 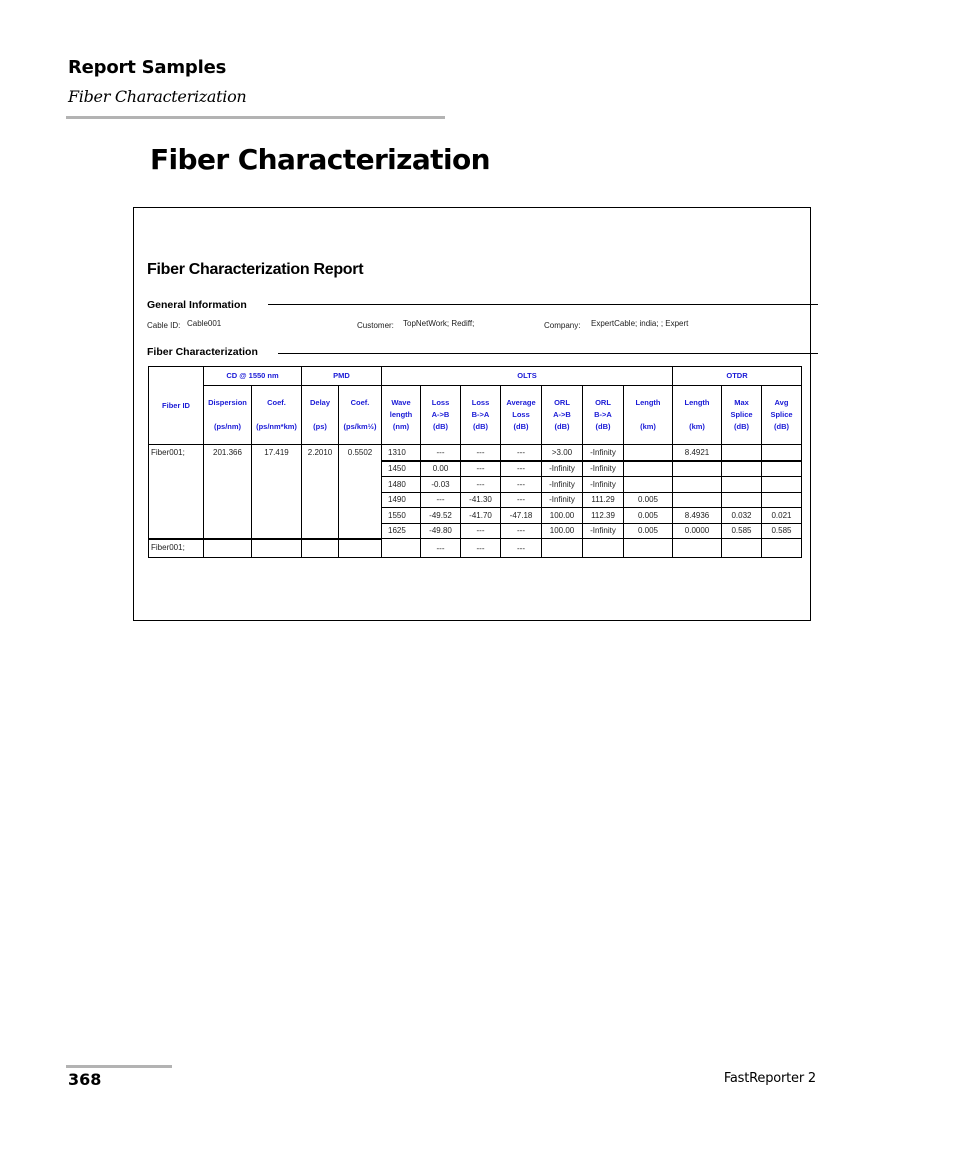 What do you see at coordinates (119, 1066) in the screenshot?
I see `footer-divider` at bounding box center [119, 1066].